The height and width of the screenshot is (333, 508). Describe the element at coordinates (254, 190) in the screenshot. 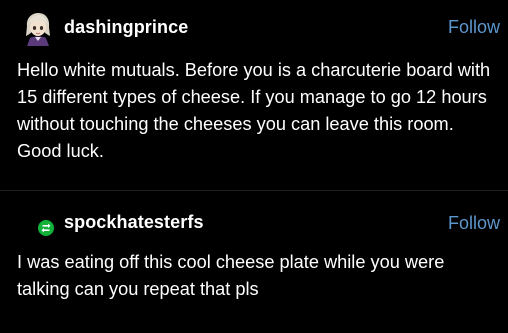

I see `post-divider` at that location.